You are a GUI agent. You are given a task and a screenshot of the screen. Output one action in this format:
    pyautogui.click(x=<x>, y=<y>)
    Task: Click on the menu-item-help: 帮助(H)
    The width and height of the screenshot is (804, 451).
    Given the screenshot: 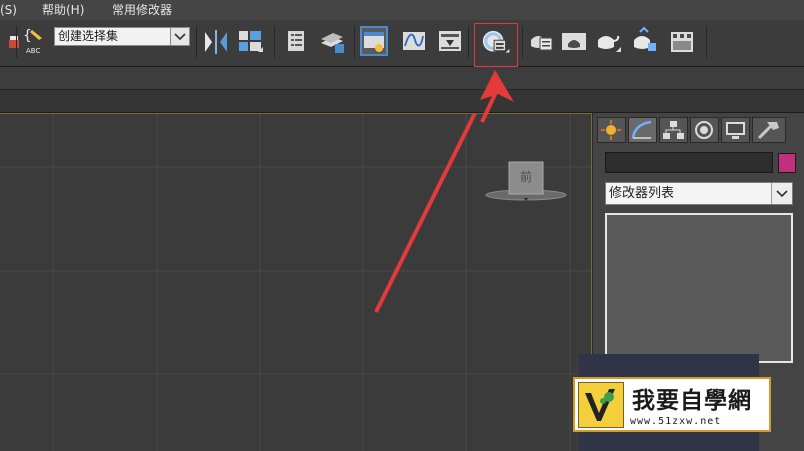 What is the action you would take?
    pyautogui.click(x=63, y=10)
    